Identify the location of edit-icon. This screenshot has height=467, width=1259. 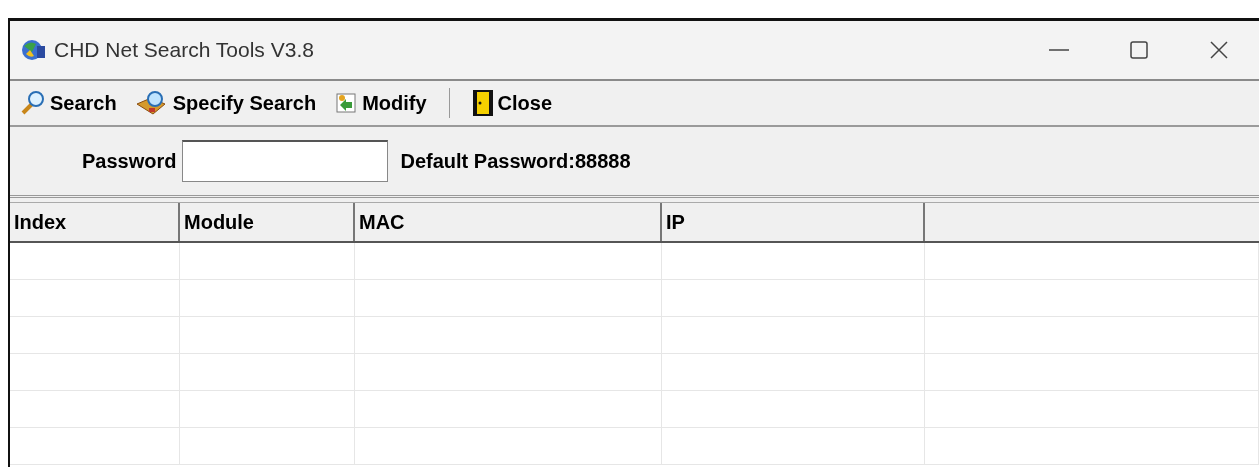
(346, 103).